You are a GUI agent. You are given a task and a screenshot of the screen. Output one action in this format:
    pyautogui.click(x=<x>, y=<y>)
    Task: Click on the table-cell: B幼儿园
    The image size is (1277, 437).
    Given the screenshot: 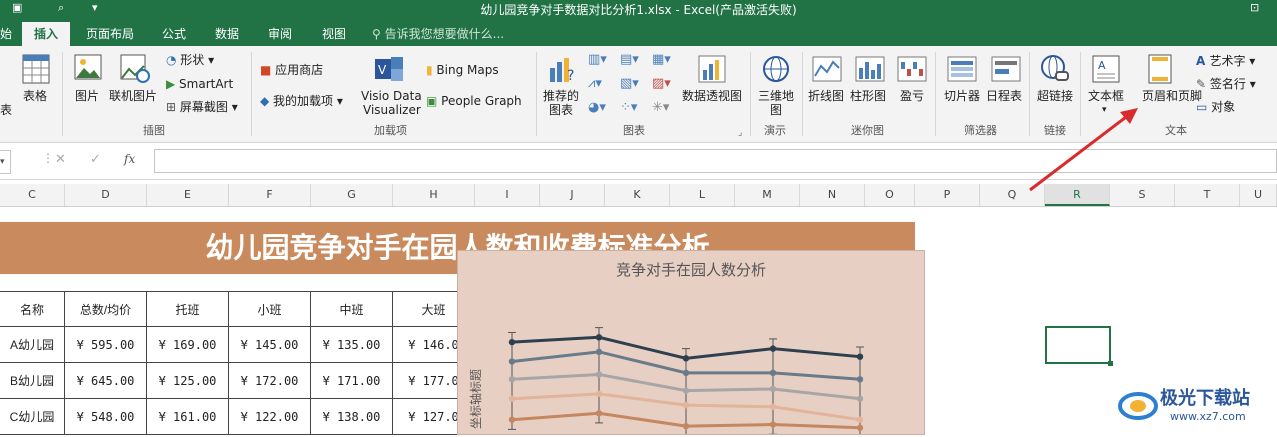 What is the action you would take?
    pyautogui.click(x=32, y=381)
    